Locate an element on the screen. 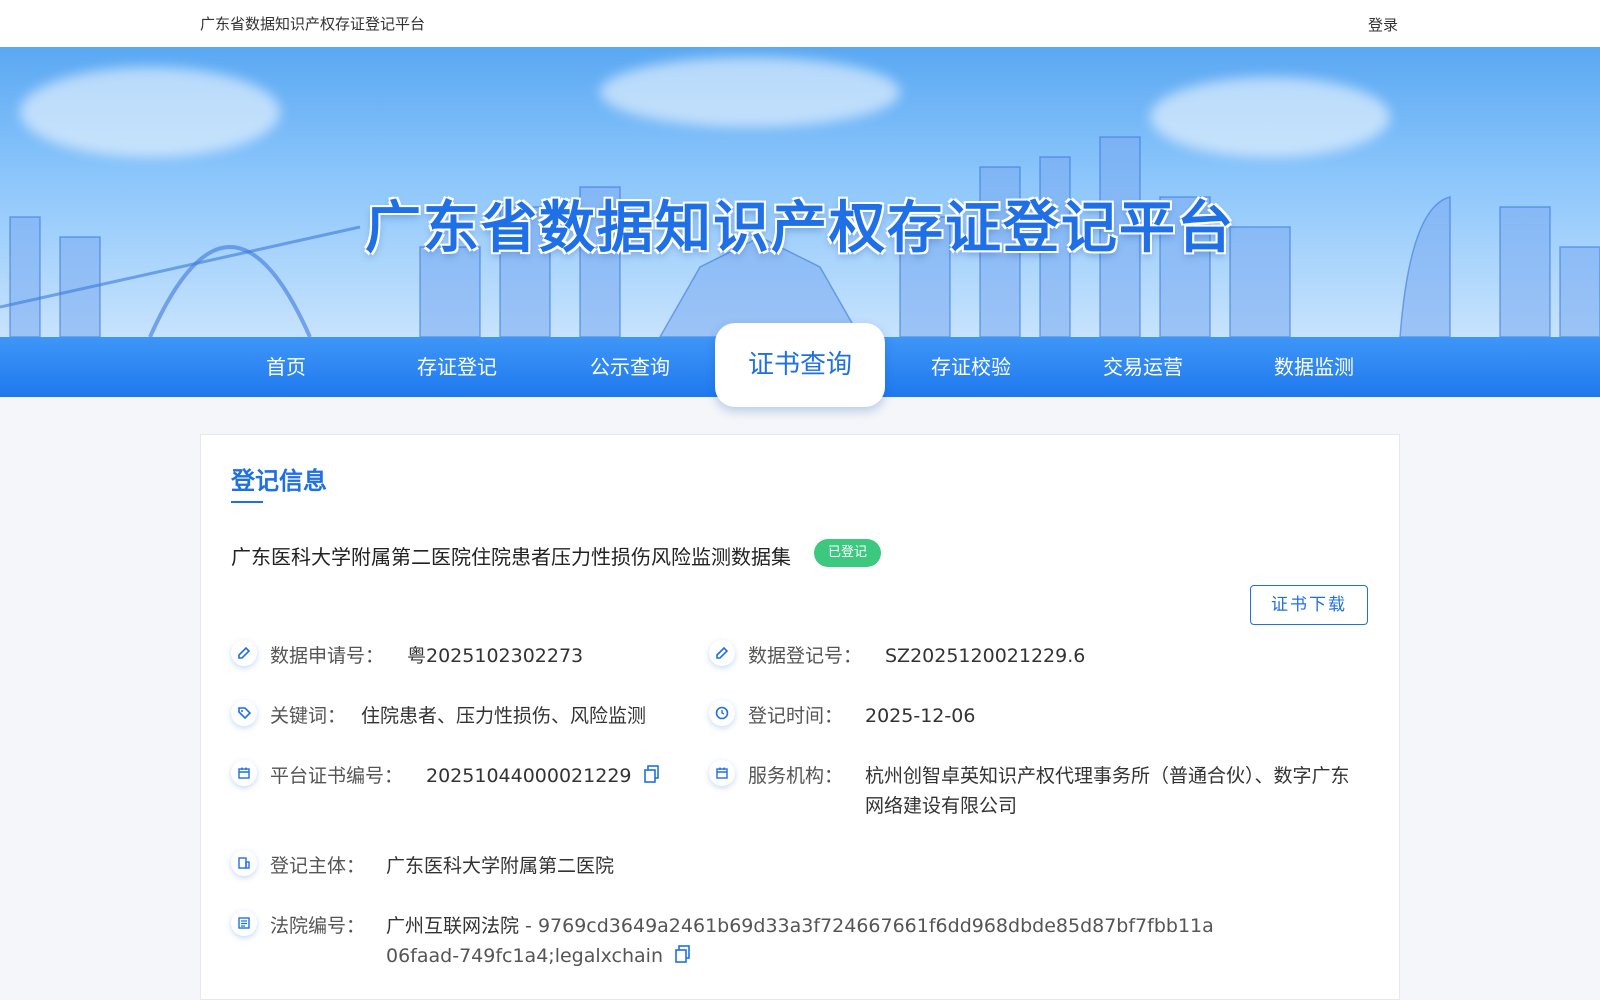 Image resolution: width=1600 pixels, height=1000 pixels. main-nav: 首页 存证登记 公示查询 证书查询 存证校验 交易运营 数据监测 is located at coordinates (800, 365).